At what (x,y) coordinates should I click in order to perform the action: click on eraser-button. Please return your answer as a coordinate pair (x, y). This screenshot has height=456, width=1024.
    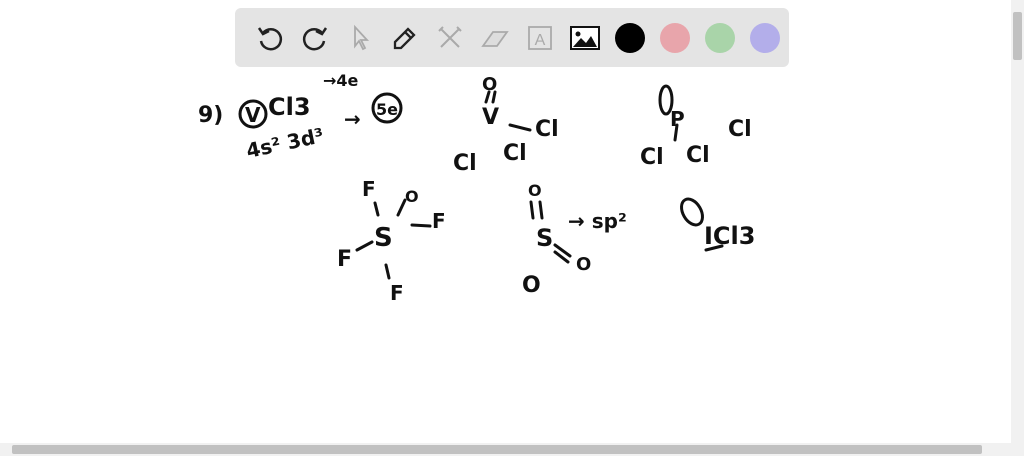
    Looking at the image, I should click on (494, 37).